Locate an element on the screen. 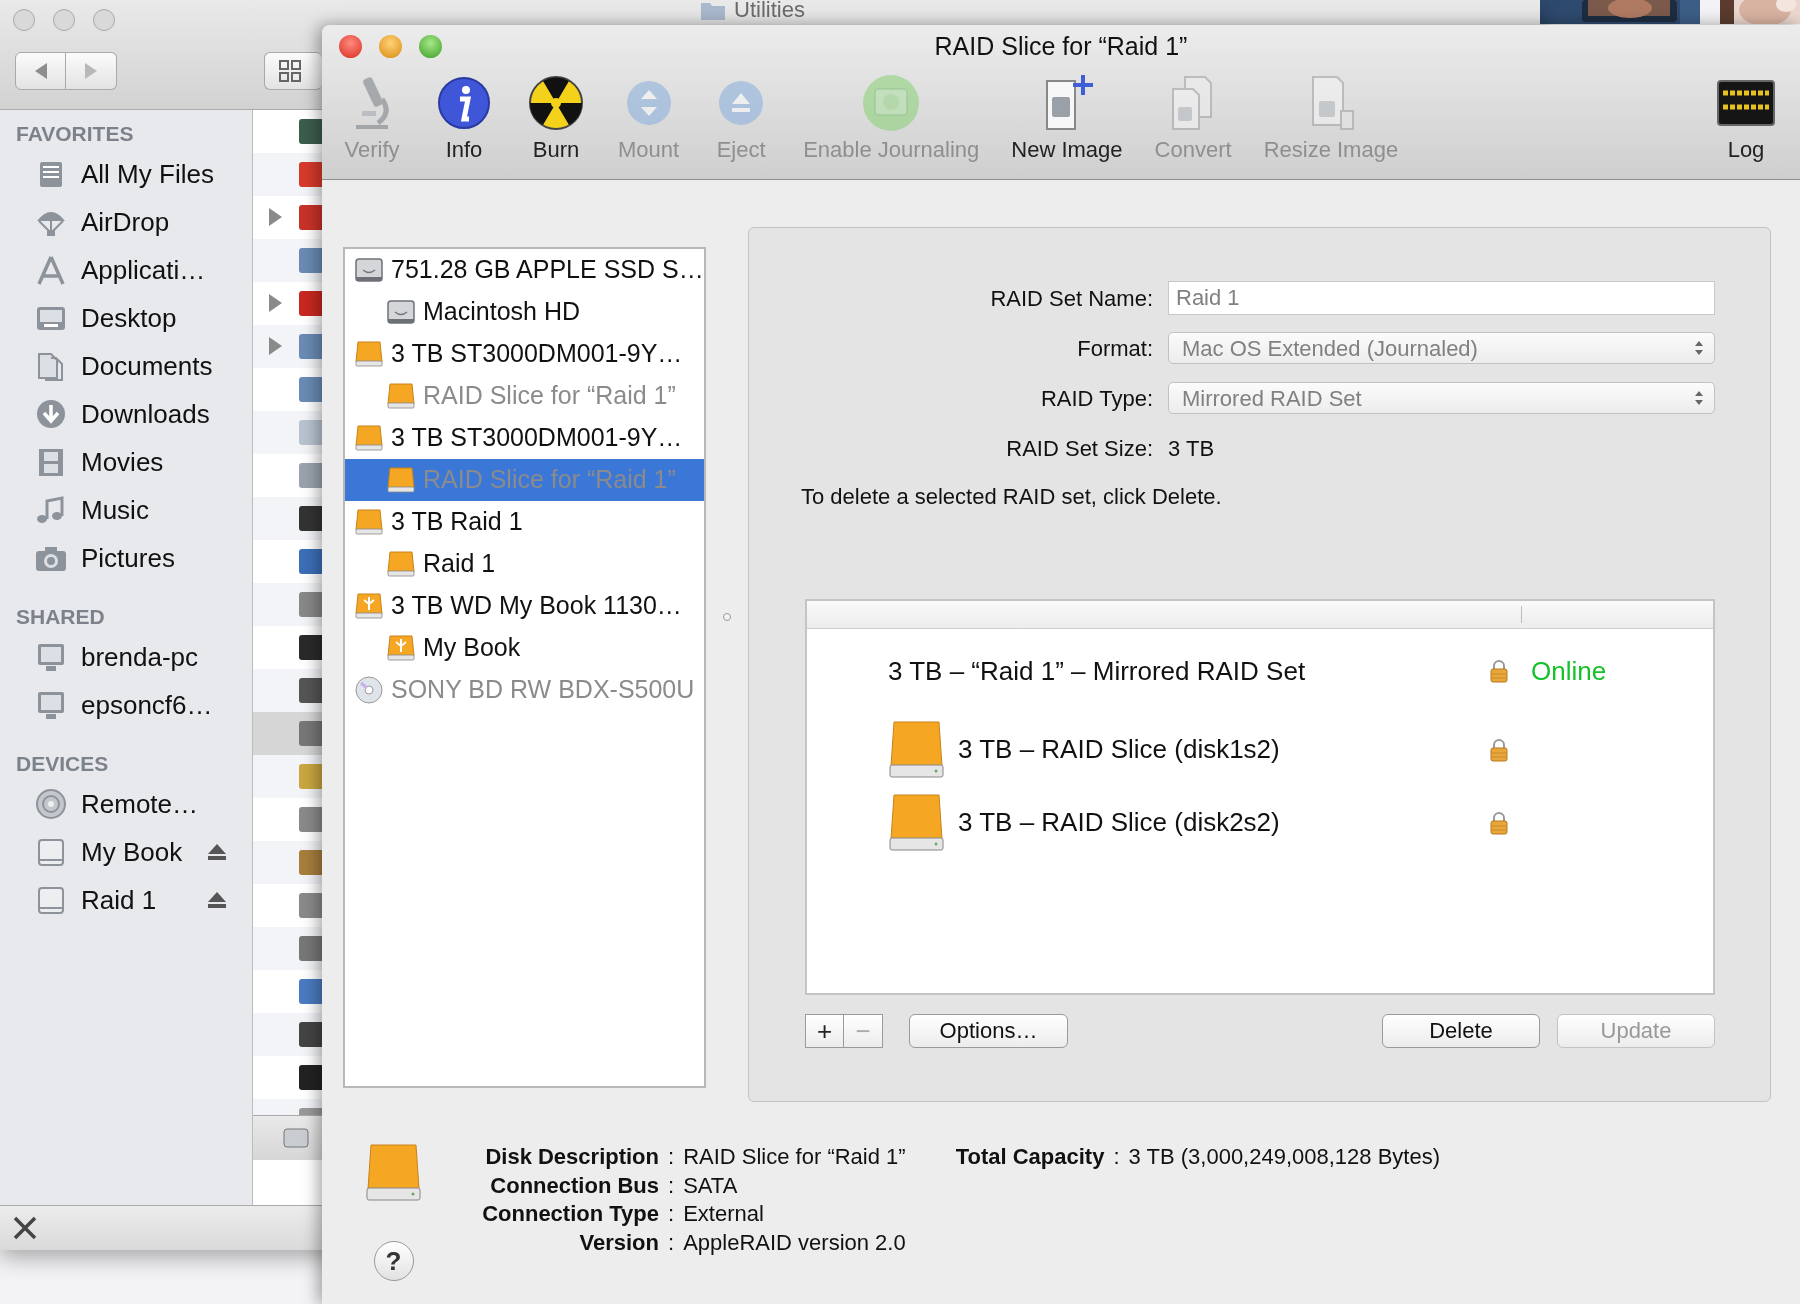  sidebar-item: All My Files is located at coordinates (126, 174).